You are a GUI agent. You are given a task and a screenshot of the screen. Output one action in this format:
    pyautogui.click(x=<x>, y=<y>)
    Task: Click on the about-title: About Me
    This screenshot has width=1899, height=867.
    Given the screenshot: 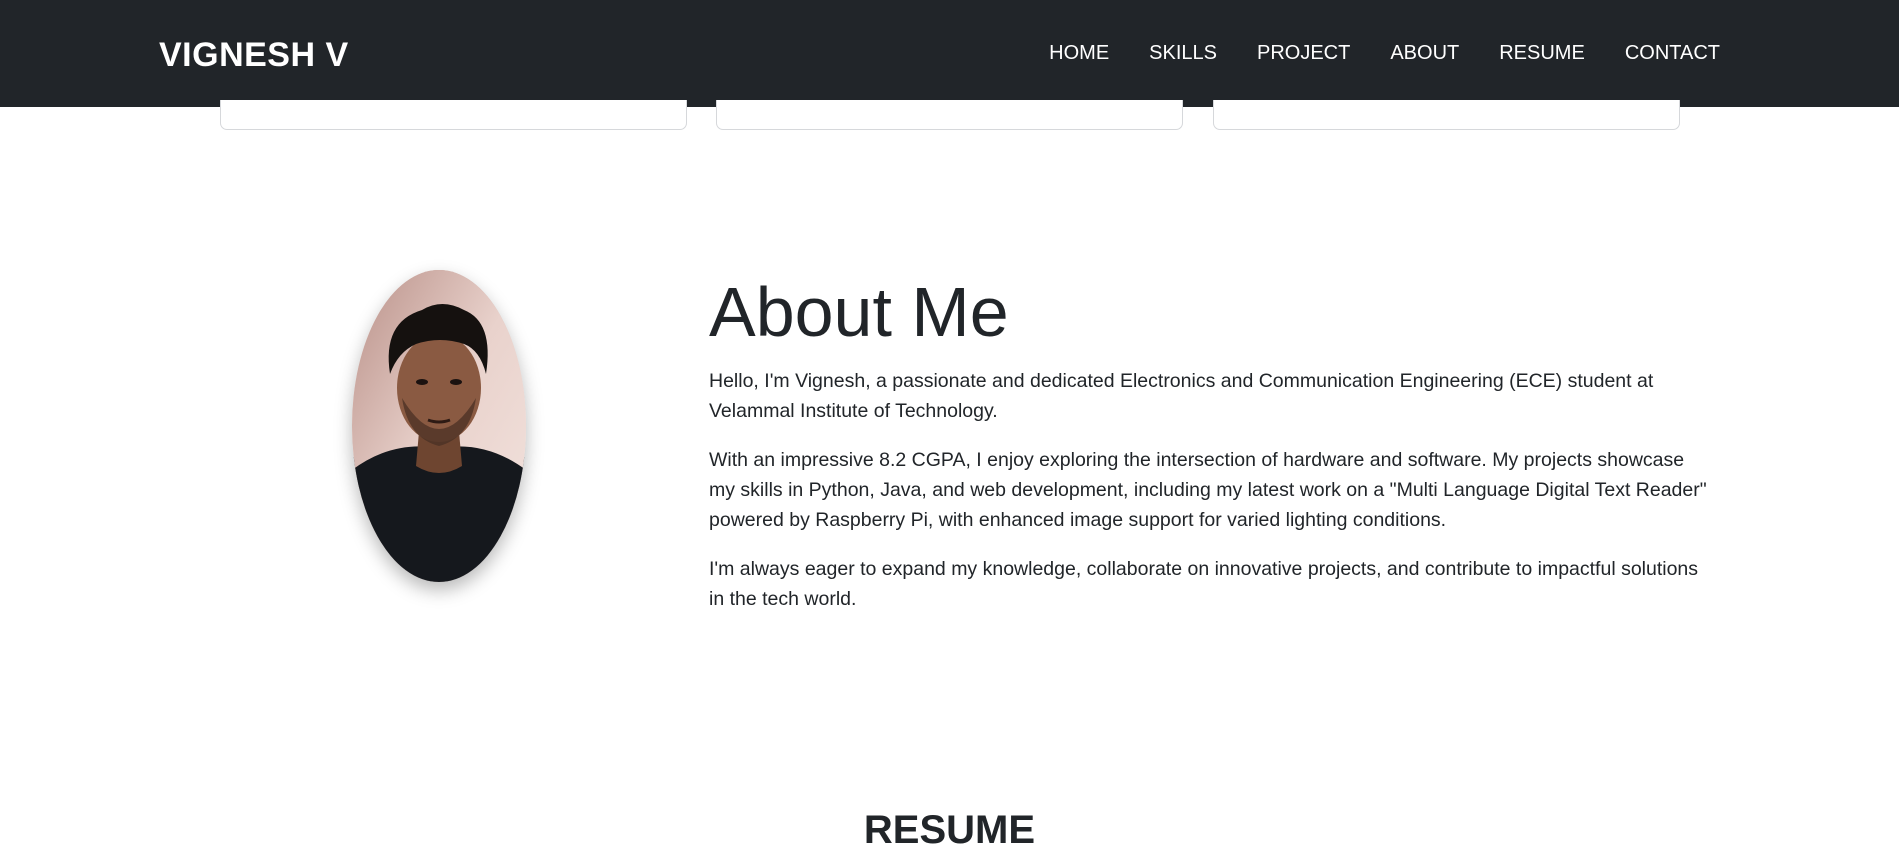 What is the action you would take?
    pyautogui.click(x=859, y=312)
    